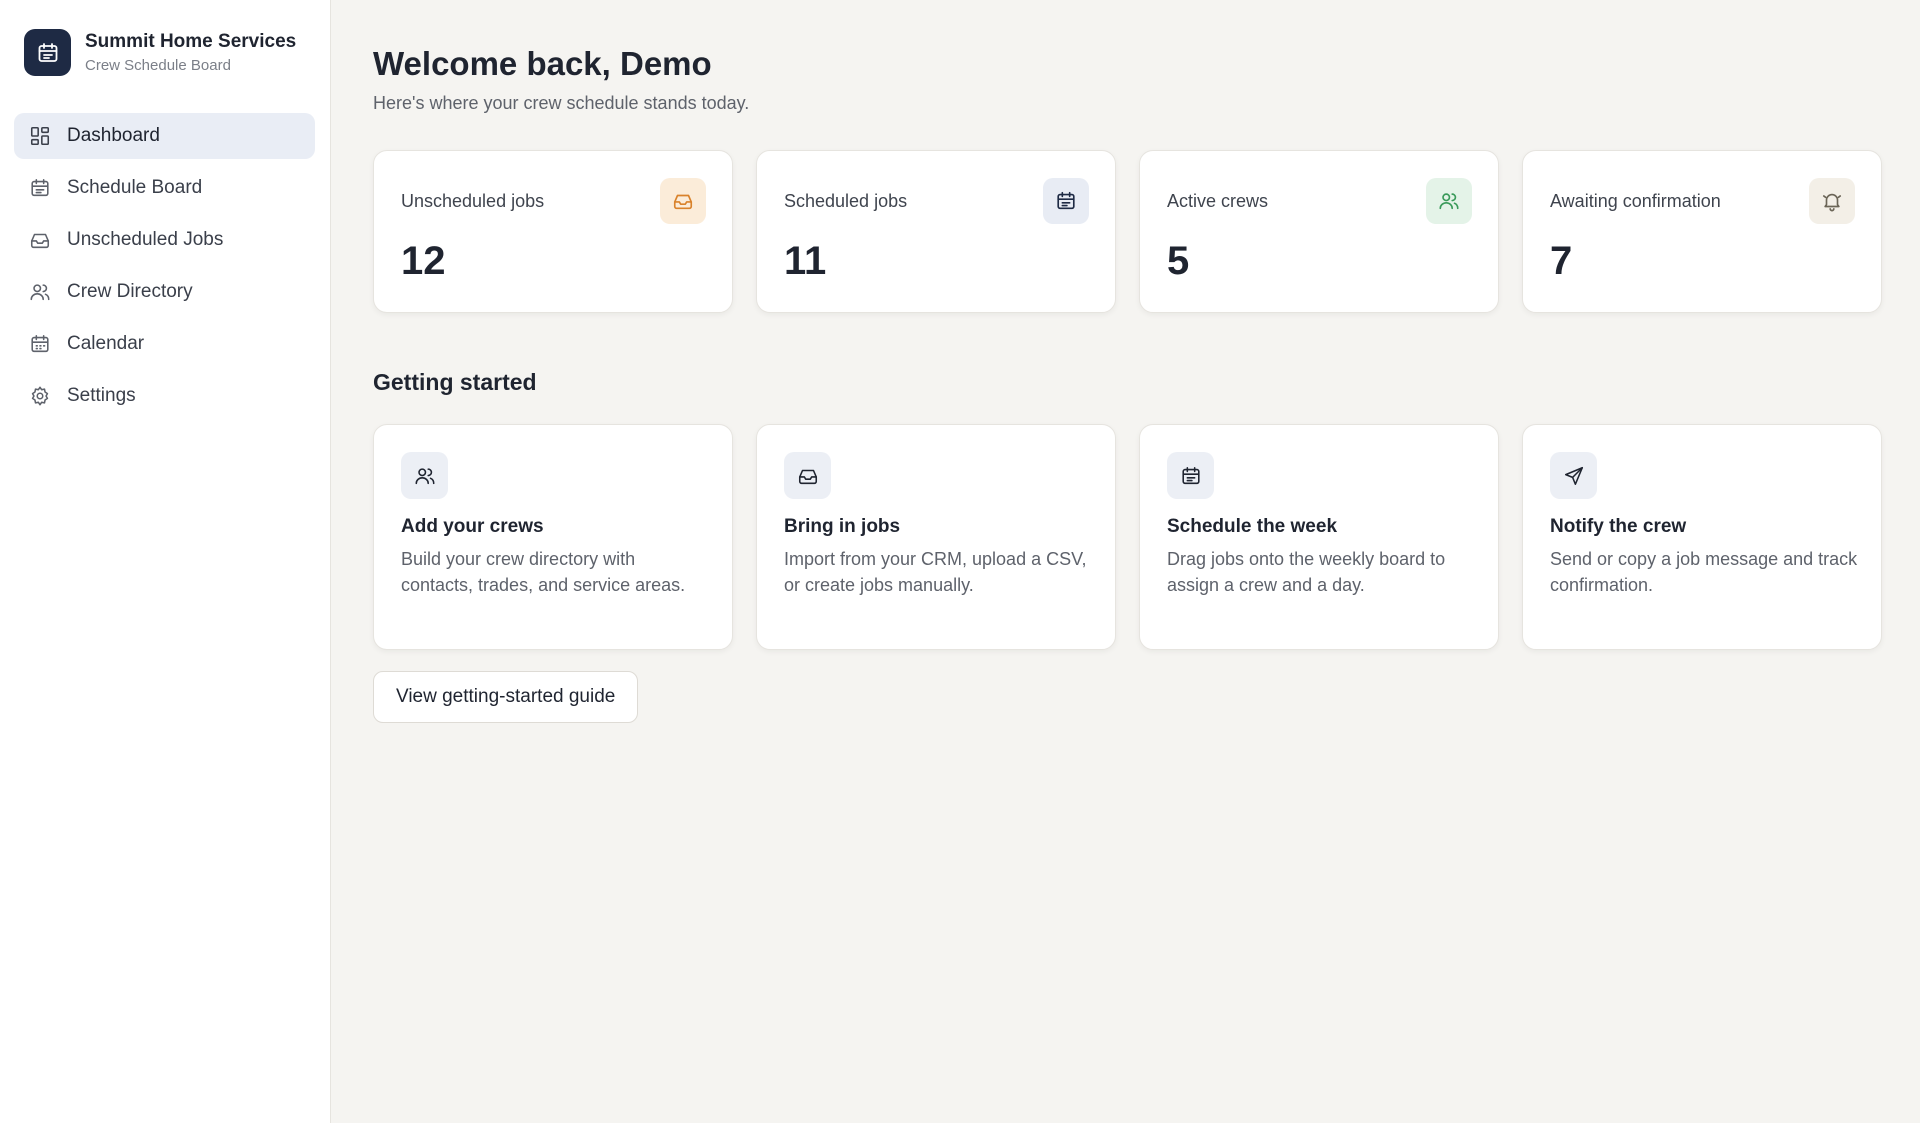 This screenshot has width=1920, height=1123. Describe the element at coordinates (472, 526) in the screenshot. I see `guide-title: Add your crews` at that location.